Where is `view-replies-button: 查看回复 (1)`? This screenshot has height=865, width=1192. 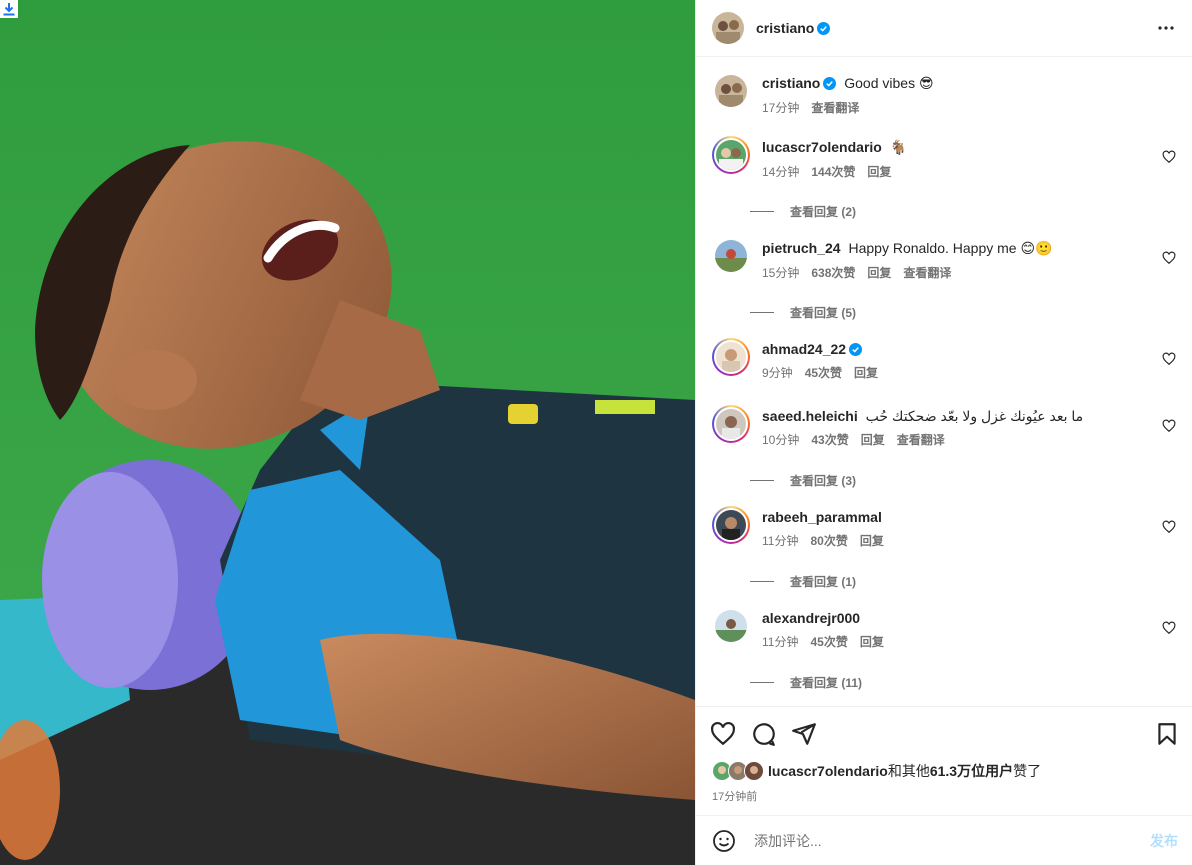
view-replies-button: 查看回复 (1) is located at coordinates (803, 581).